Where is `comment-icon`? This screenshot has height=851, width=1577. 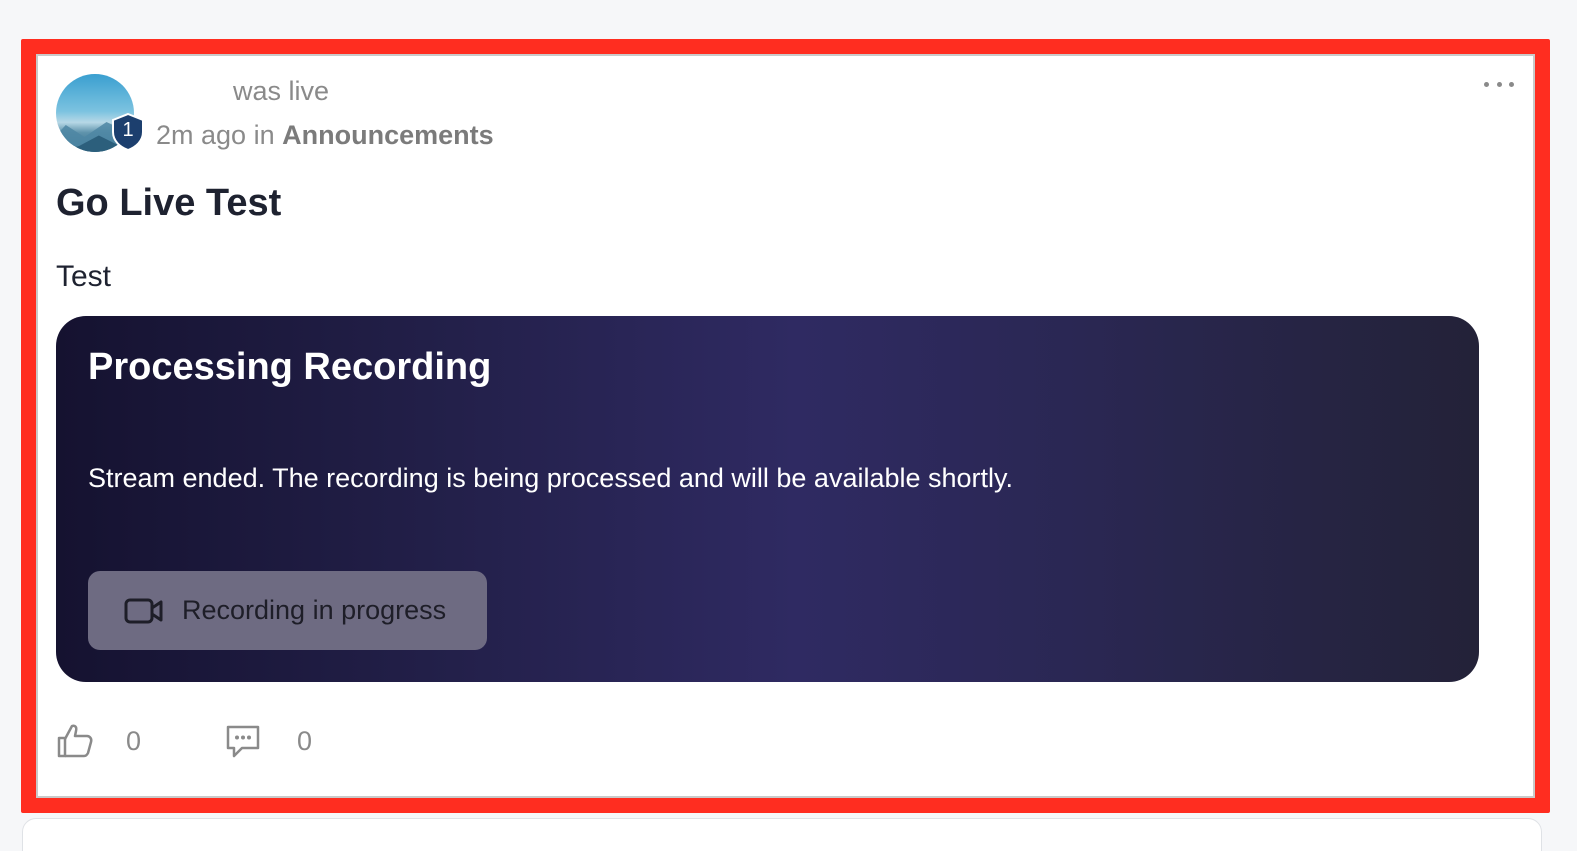 comment-icon is located at coordinates (243, 741).